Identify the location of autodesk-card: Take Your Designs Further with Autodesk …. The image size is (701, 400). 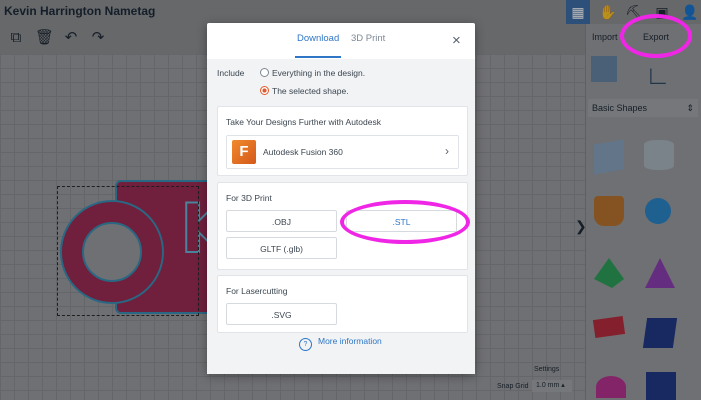
(342, 141).